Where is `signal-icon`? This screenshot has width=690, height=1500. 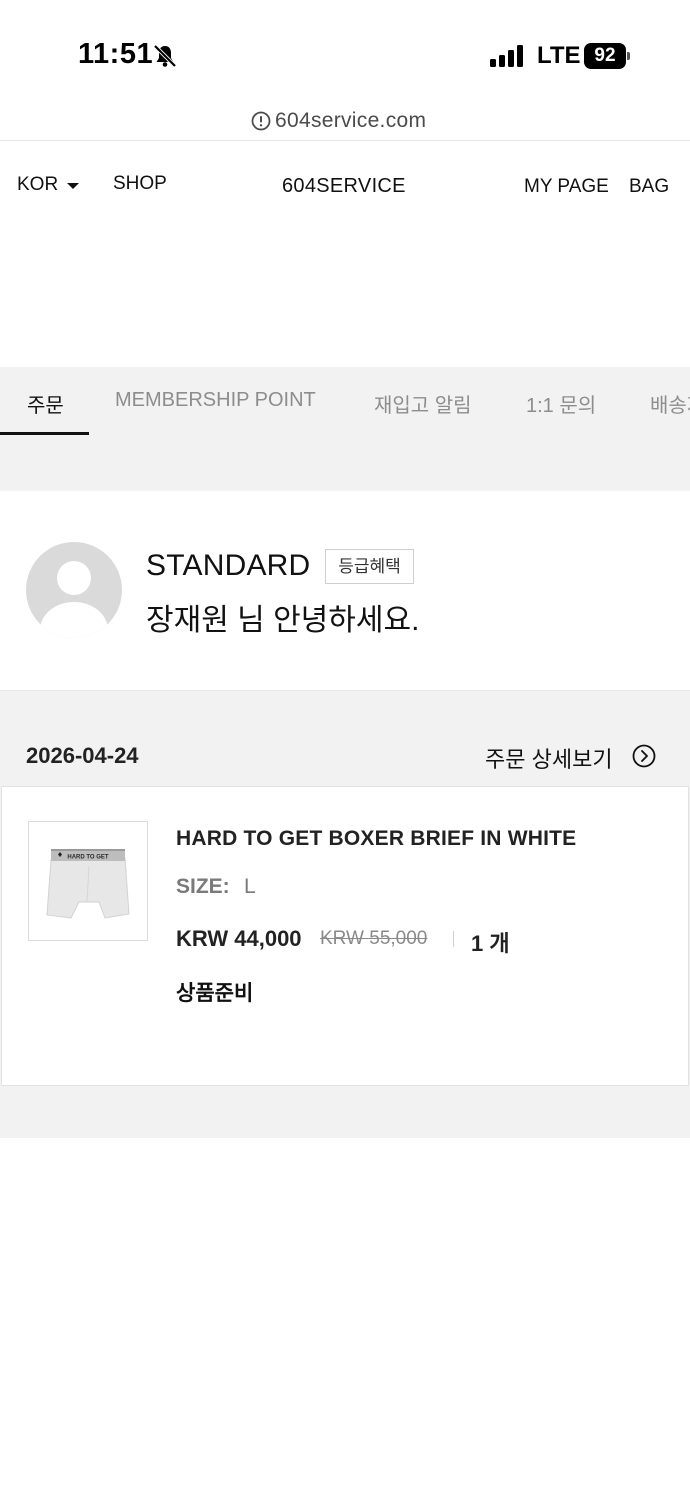 signal-icon is located at coordinates (506, 56).